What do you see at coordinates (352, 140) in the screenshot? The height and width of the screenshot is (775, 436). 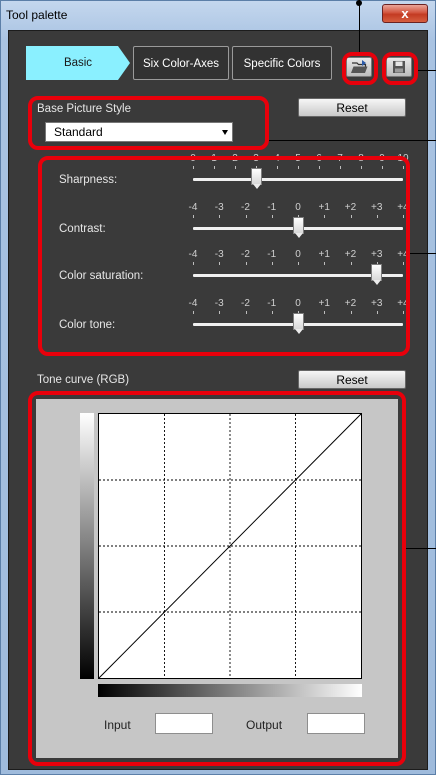 I see `callout-line-style` at bounding box center [352, 140].